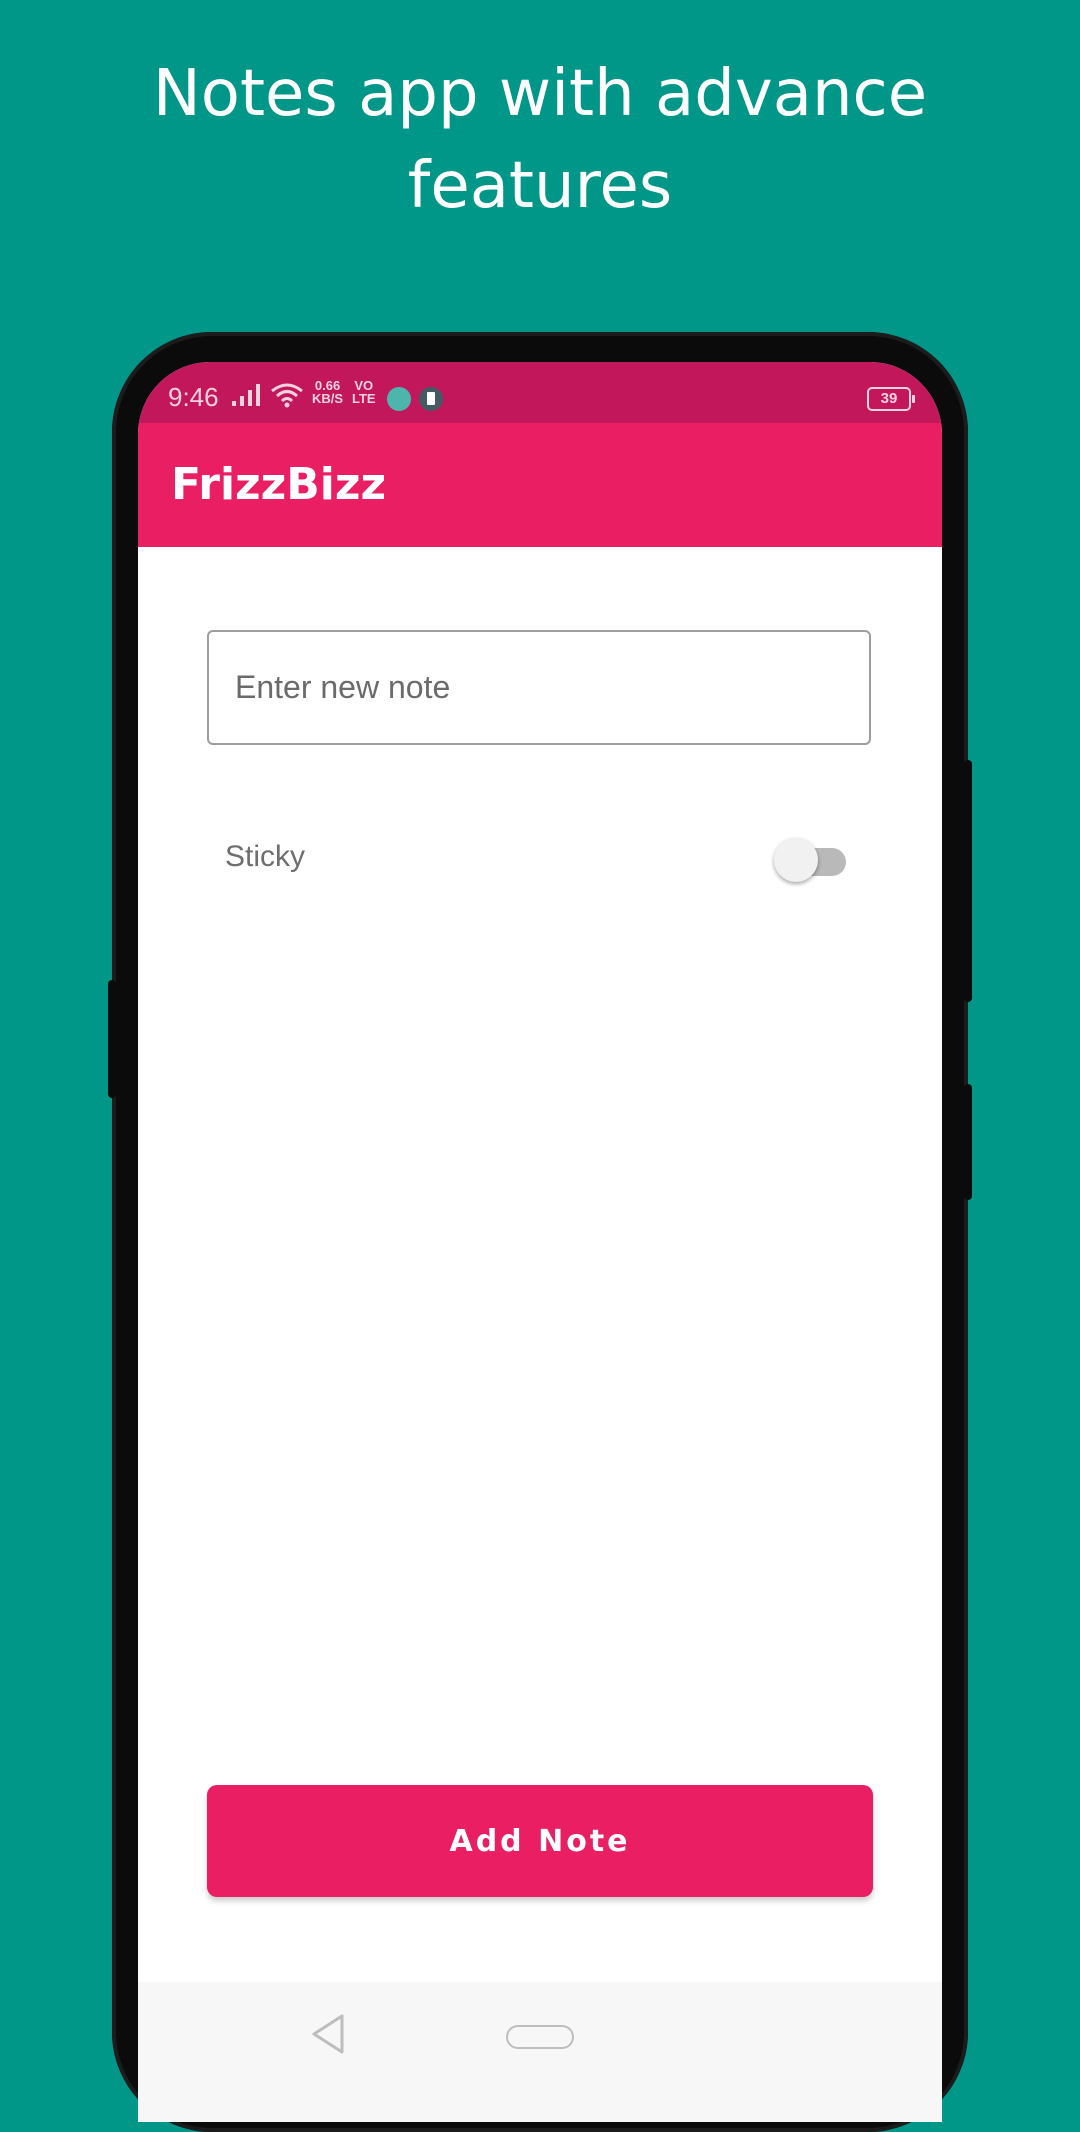  What do you see at coordinates (246, 395) in the screenshot?
I see `signal-icon` at bounding box center [246, 395].